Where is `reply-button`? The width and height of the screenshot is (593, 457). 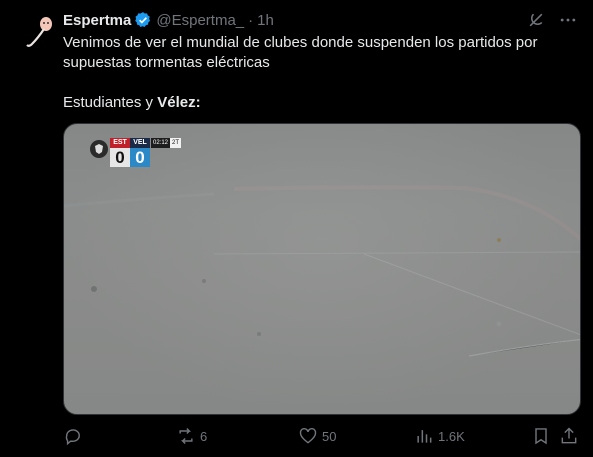
reply-button is located at coordinates (75, 436).